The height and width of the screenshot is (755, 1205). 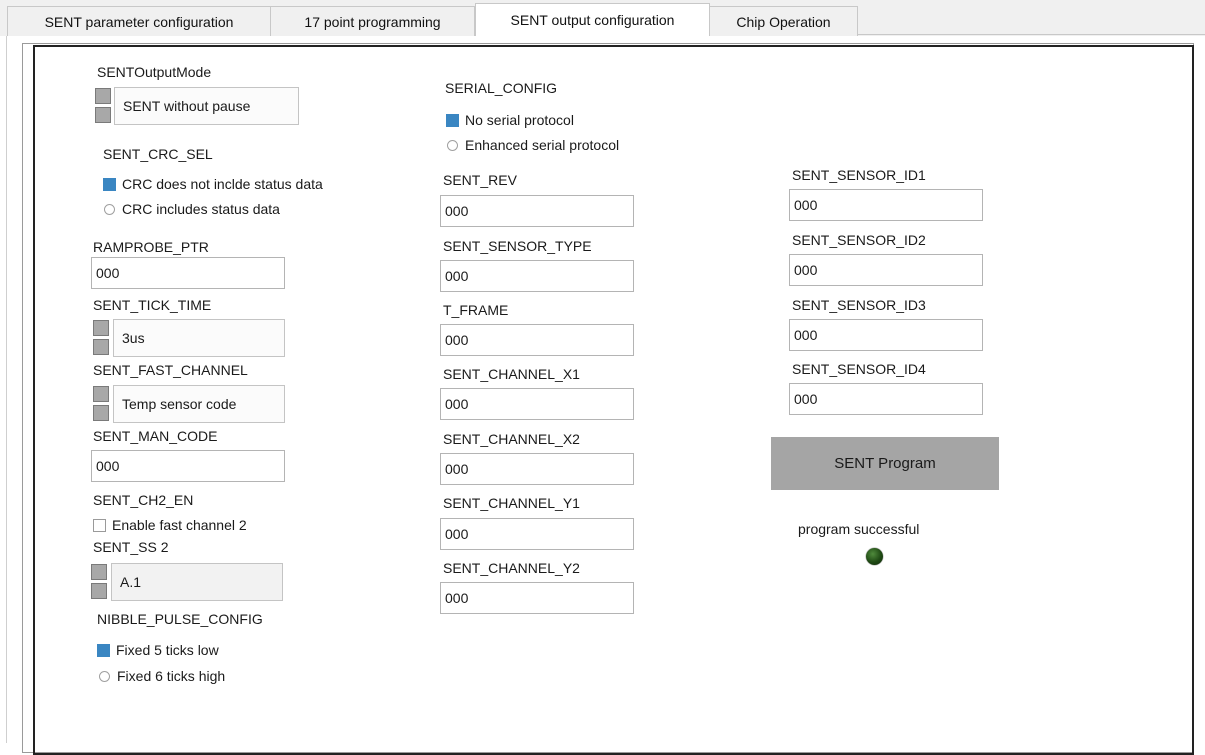 What do you see at coordinates (155, 436) in the screenshot?
I see `sent-man-code-label: SENT_MAN_CODE` at bounding box center [155, 436].